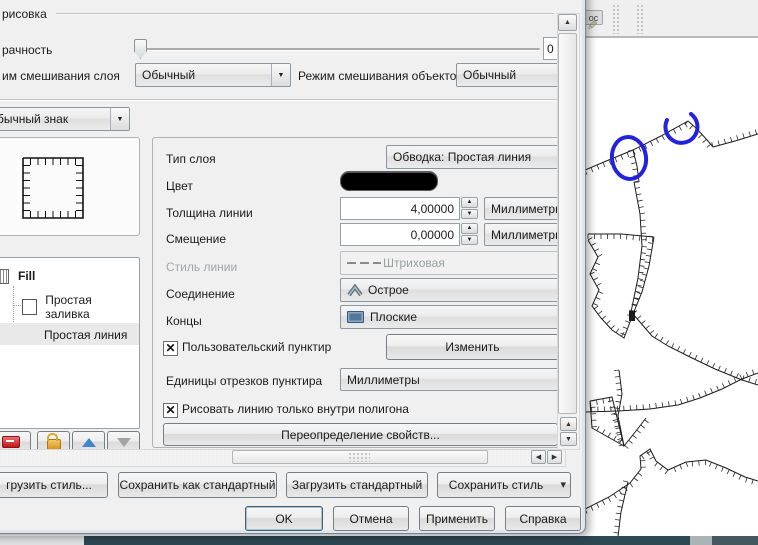 The height and width of the screenshot is (545, 758). What do you see at coordinates (88, 442) in the screenshot?
I see `up-triangle-icon` at bounding box center [88, 442].